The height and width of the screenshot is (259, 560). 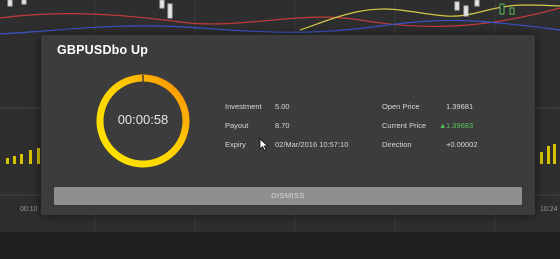 I want to click on expiry-label: Expiry, so click(x=235, y=144).